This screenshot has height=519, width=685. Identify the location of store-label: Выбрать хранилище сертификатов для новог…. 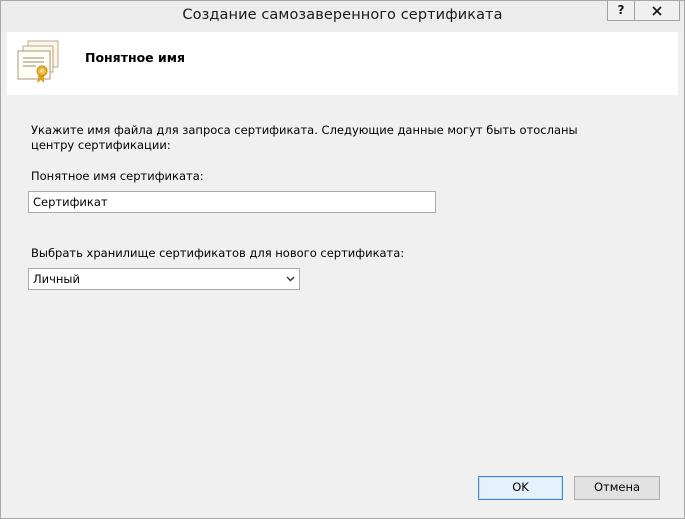
(218, 253).